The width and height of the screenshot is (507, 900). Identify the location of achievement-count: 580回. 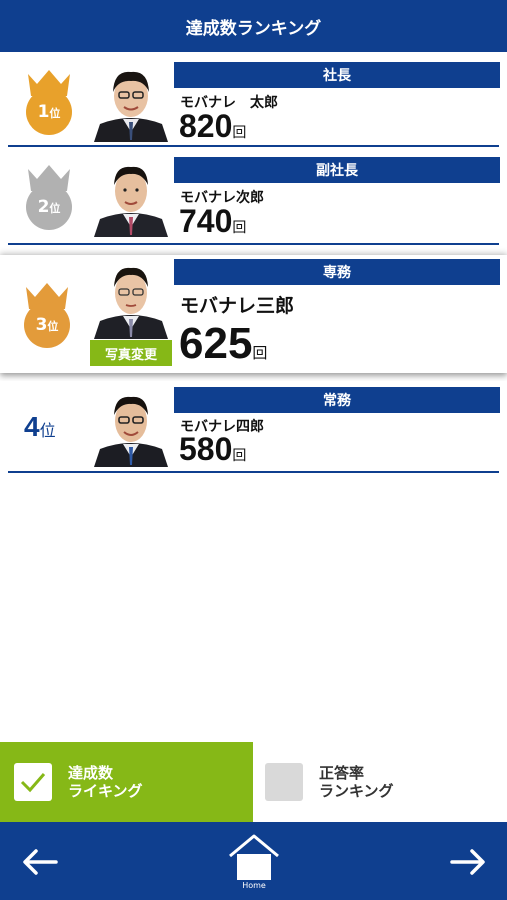
(213, 449).